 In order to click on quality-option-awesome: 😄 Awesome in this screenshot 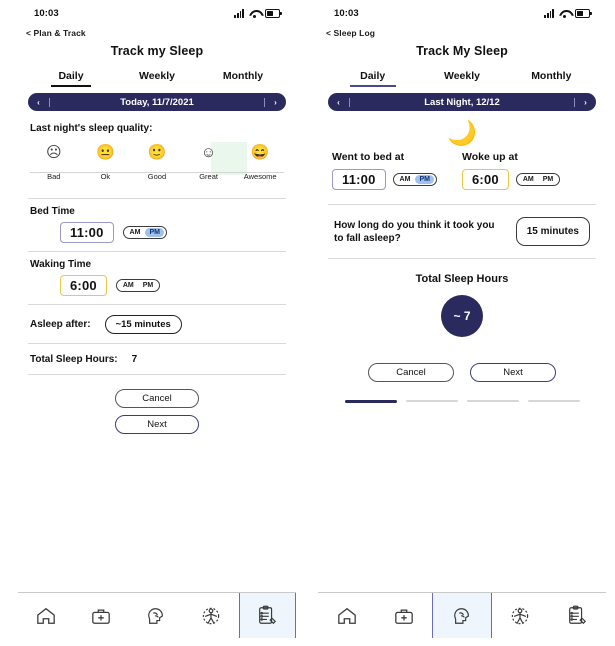, I will do `click(260, 165)`.